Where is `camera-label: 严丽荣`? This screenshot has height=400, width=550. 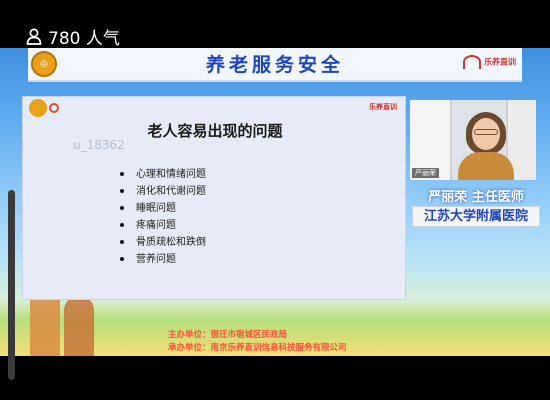
camera-label: 严丽荣 is located at coordinates (425, 173).